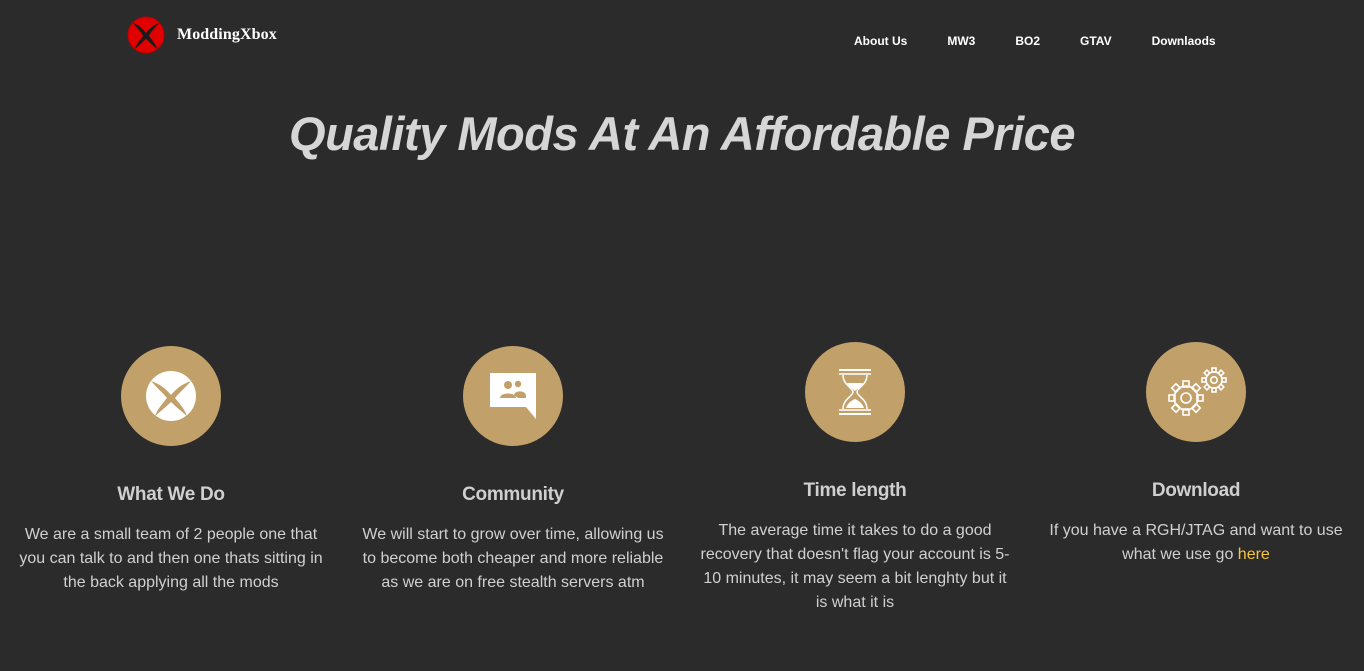  I want to click on download-here-link: here, so click(1254, 554).